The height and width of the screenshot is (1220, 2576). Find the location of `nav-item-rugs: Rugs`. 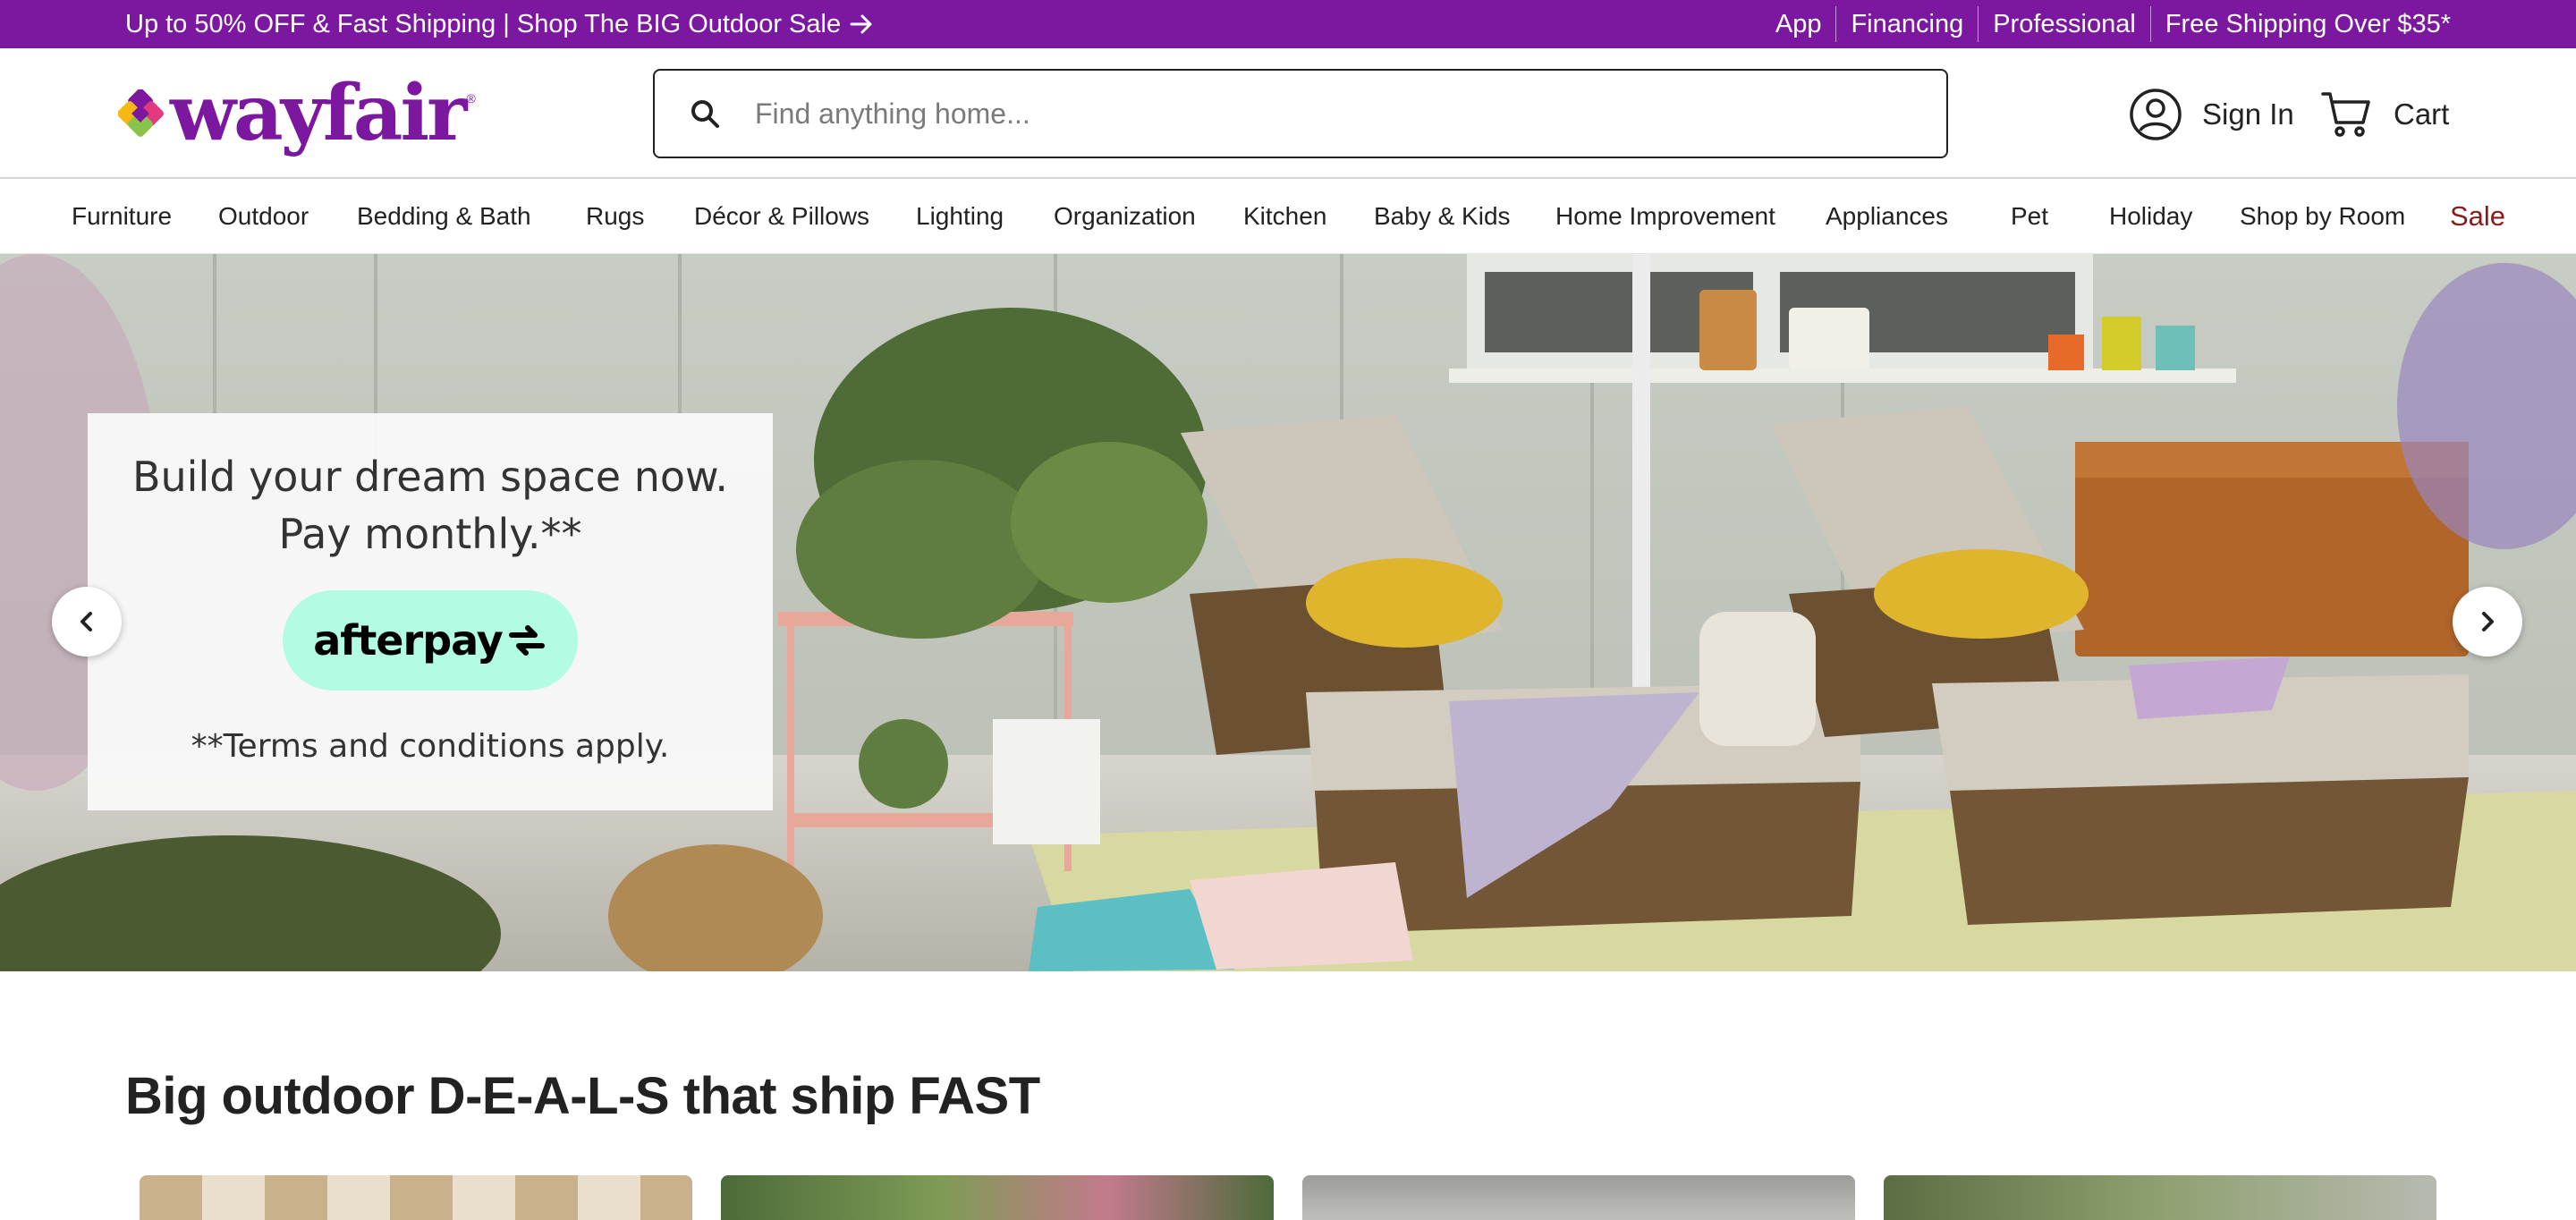

nav-item-rugs: Rugs is located at coordinates (615, 216).